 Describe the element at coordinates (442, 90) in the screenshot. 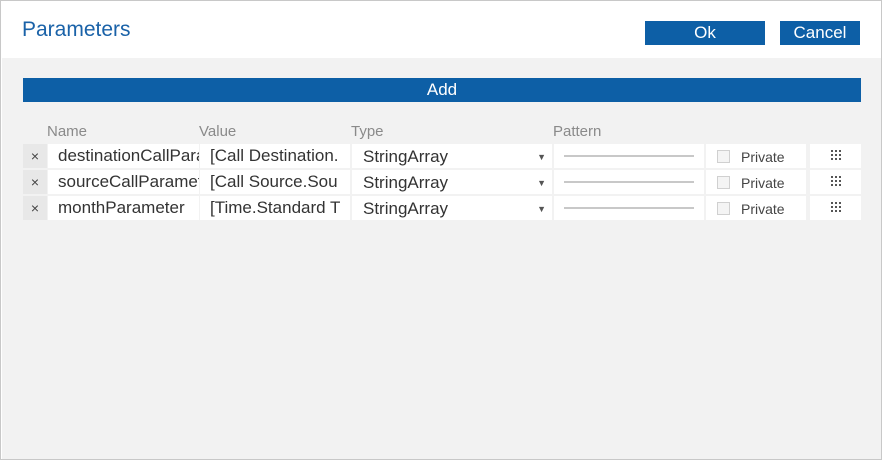

I see `add-parameter-button: Add` at that location.